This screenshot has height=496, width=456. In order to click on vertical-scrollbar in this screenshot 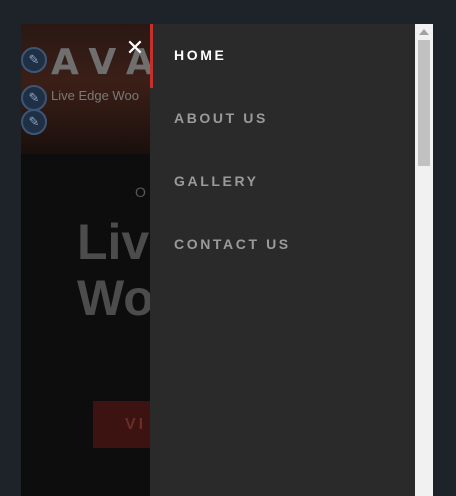, I will do `click(424, 260)`.